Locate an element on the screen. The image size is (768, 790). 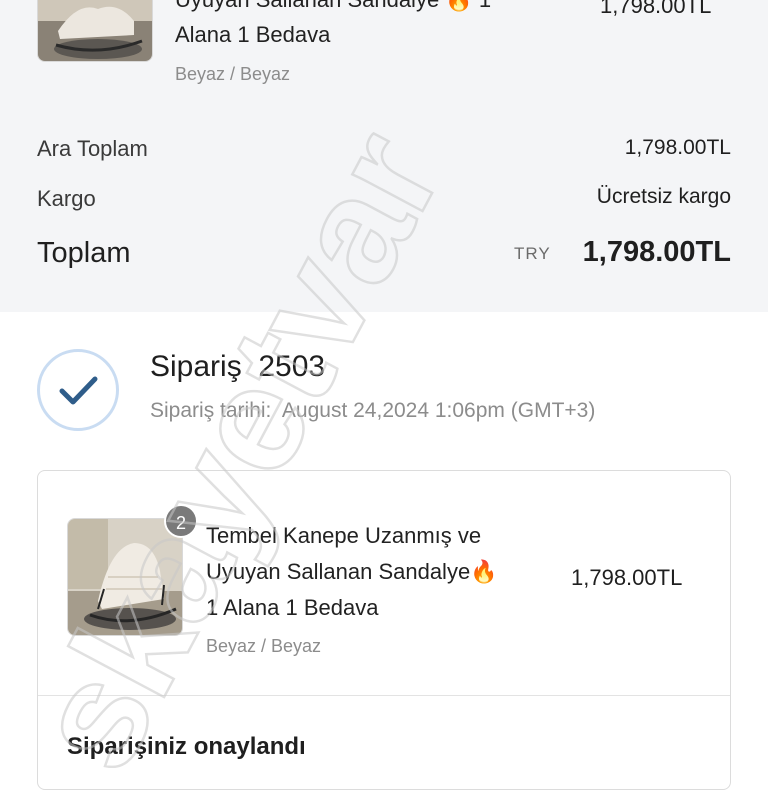
order-product-title-line2: Uyuyan Sallanan Sandalye🔥 is located at coordinates (352, 572).